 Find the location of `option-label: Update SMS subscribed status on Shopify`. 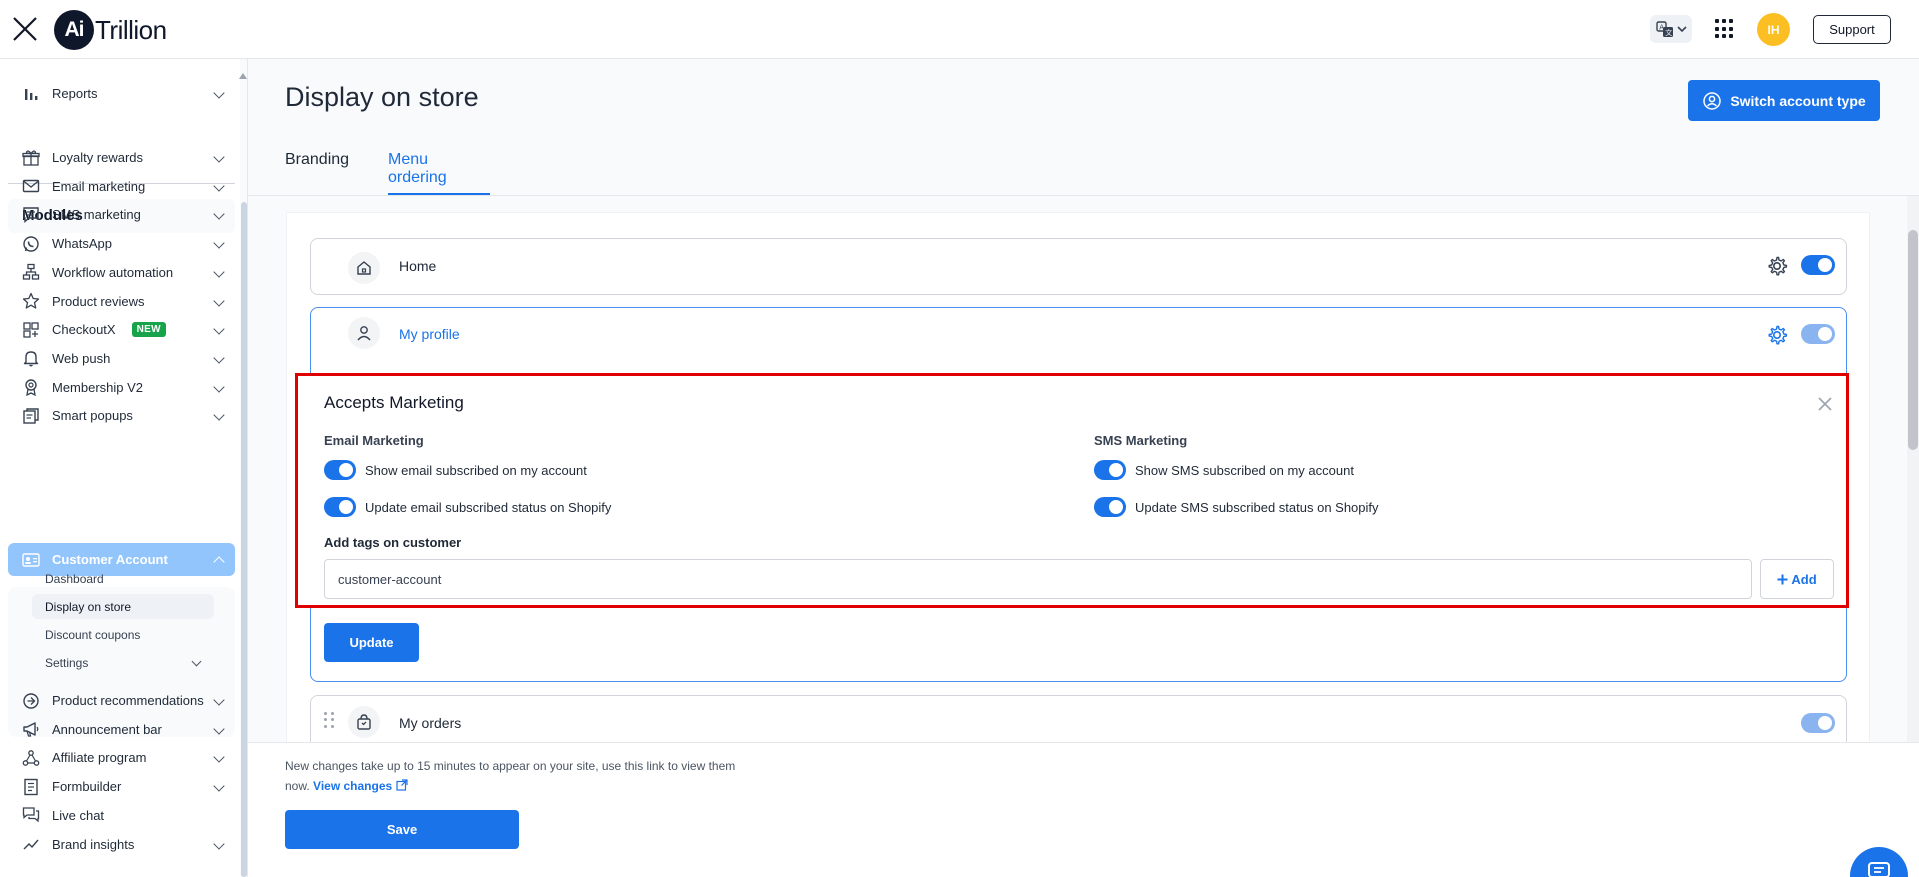

option-label: Update SMS subscribed status on Shopify is located at coordinates (1257, 507).